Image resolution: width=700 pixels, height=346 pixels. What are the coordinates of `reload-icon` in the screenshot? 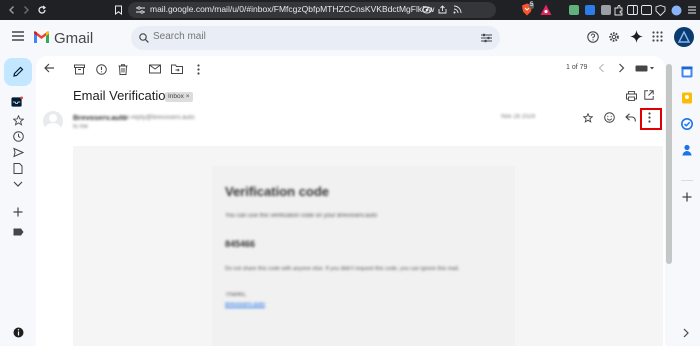 It's located at (42, 10).